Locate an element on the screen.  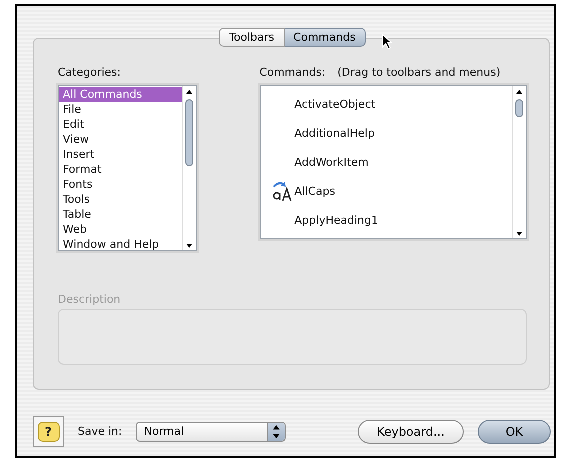
category-item: Insert is located at coordinates (120, 154).